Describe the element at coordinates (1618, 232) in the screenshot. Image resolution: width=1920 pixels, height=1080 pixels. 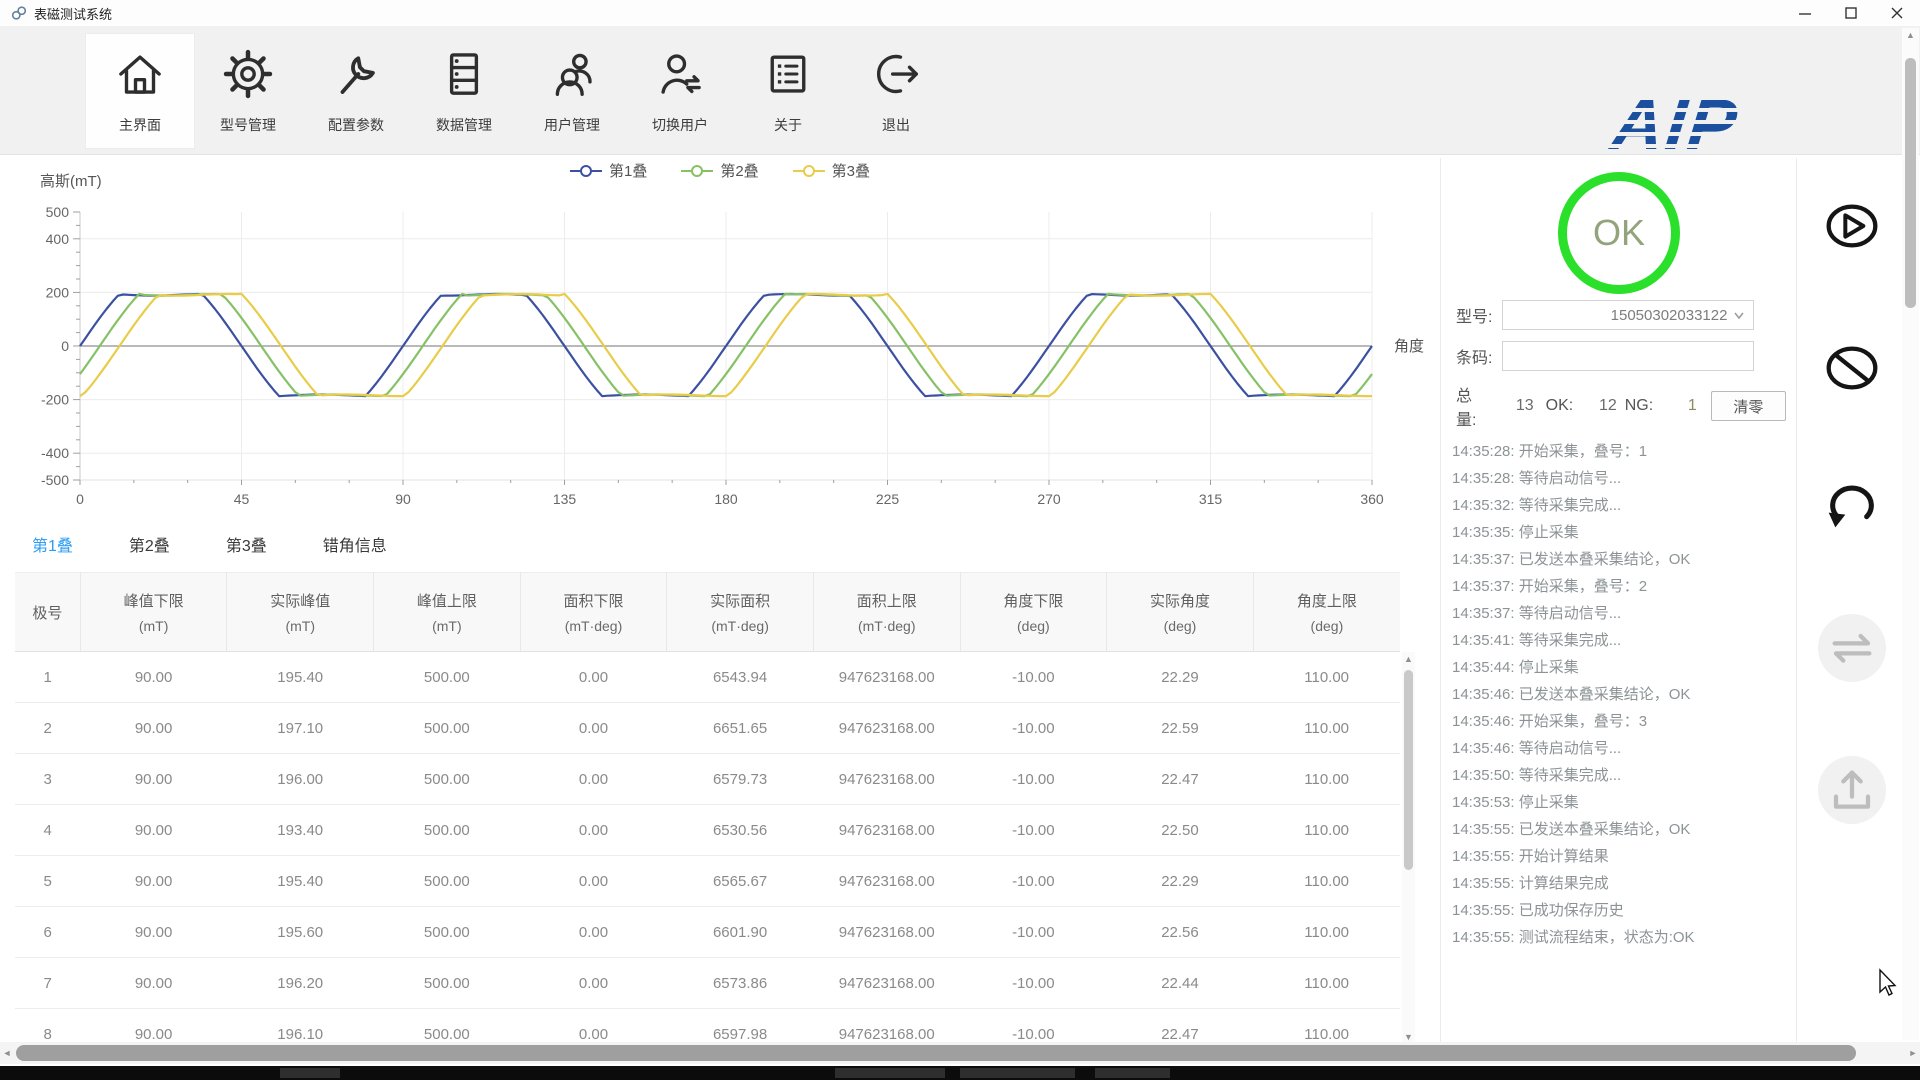
I see `result-text: OK` at that location.